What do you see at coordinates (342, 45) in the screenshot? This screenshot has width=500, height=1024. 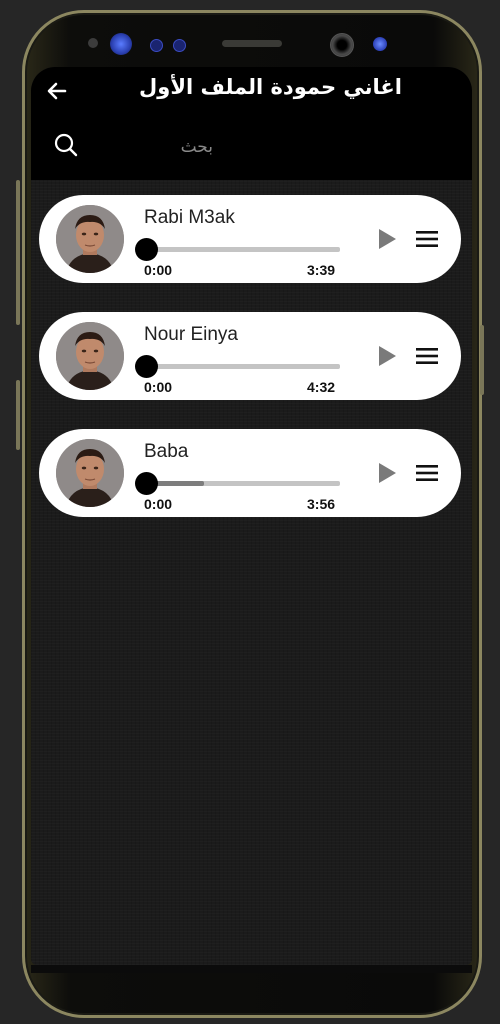 I see `front-camera` at bounding box center [342, 45].